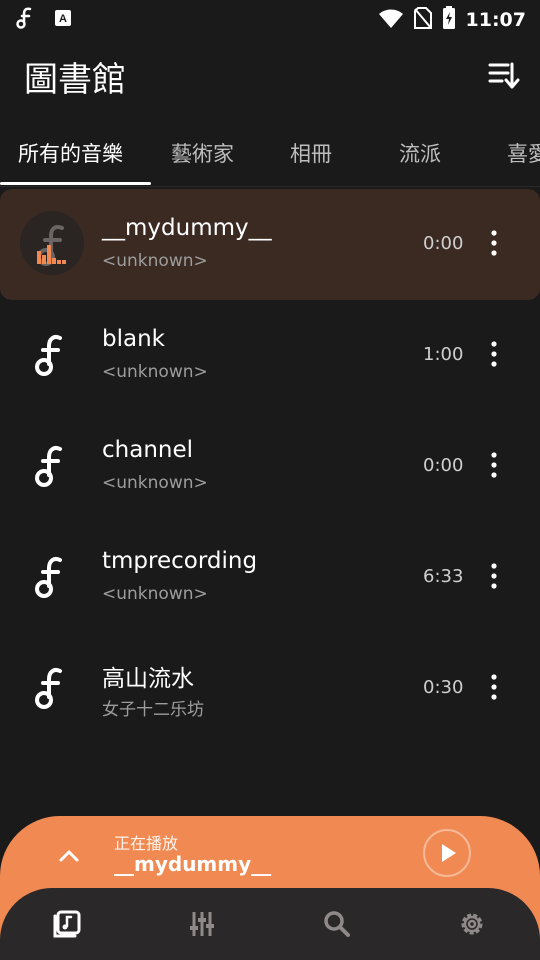 This screenshot has width=540, height=960. I want to click on song-row: 高山流水 女子十二乐坊 0:30, so click(270, 688).